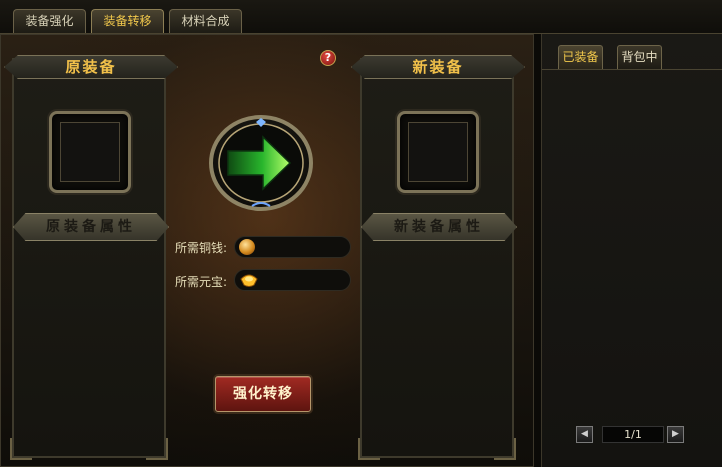 This screenshot has height=467, width=722. I want to click on new-equipment-slot, so click(438, 152).